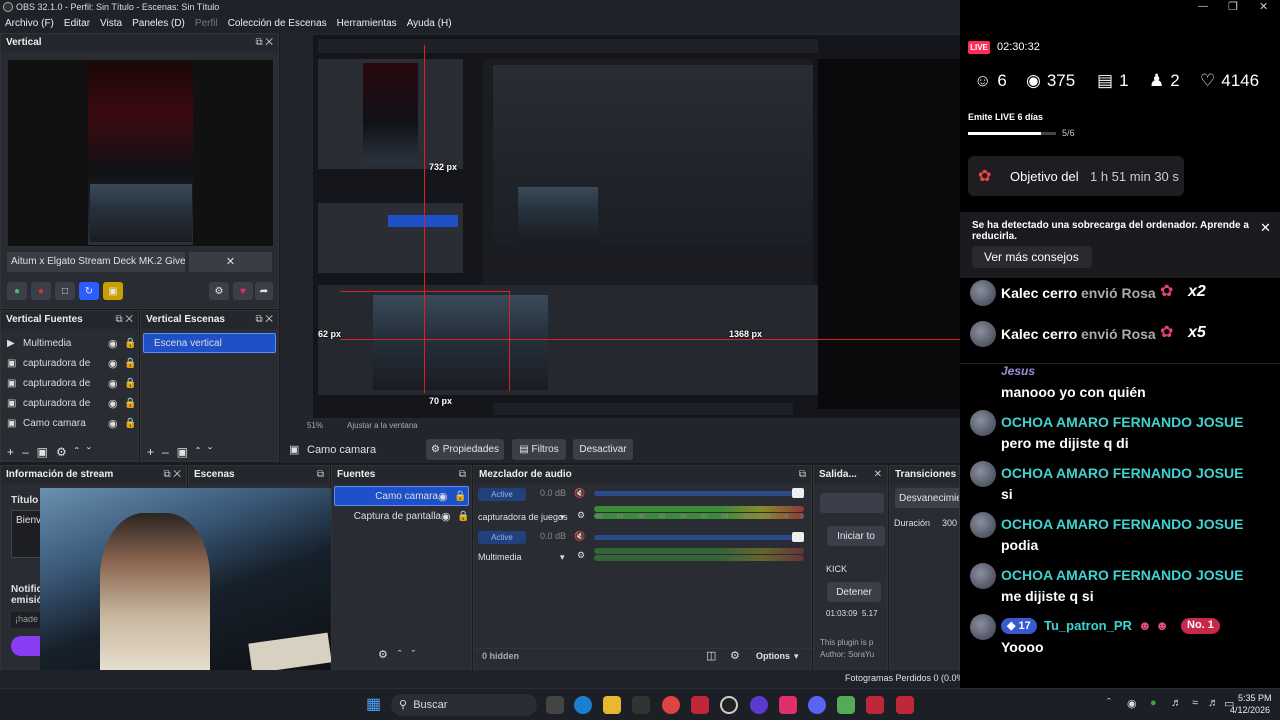 The image size is (1280, 720). What do you see at coordinates (500, 656) in the screenshot?
I see `hidden-count: 0 hidden` at bounding box center [500, 656].